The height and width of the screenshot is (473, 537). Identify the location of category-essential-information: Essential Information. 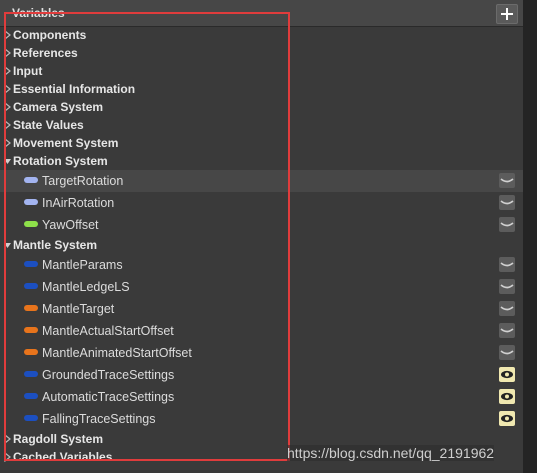
(261, 89).